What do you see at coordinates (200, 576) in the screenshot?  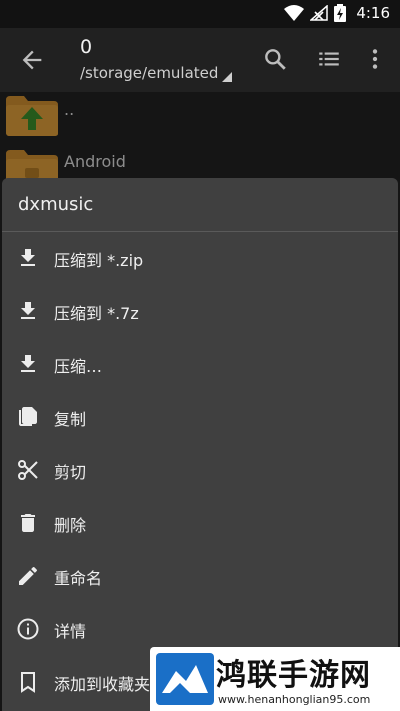 I see `menu-item-rename: 重命名` at bounding box center [200, 576].